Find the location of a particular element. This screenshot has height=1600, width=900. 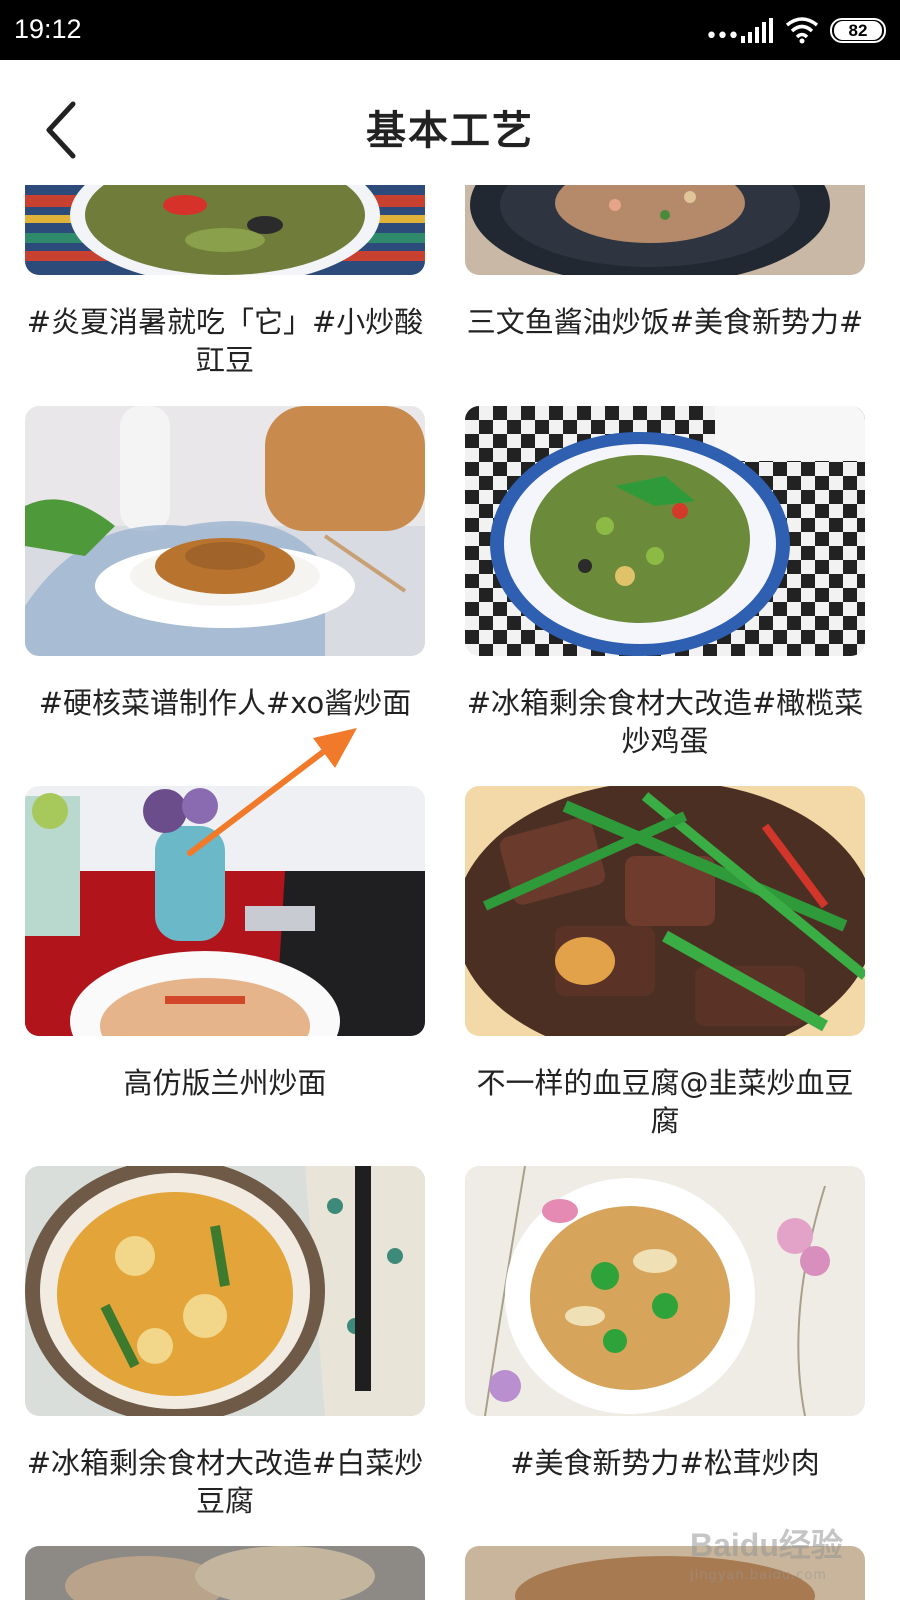

recipe-title: 三文鱼酱油炒饭#美食新势力# is located at coordinates (665, 322).